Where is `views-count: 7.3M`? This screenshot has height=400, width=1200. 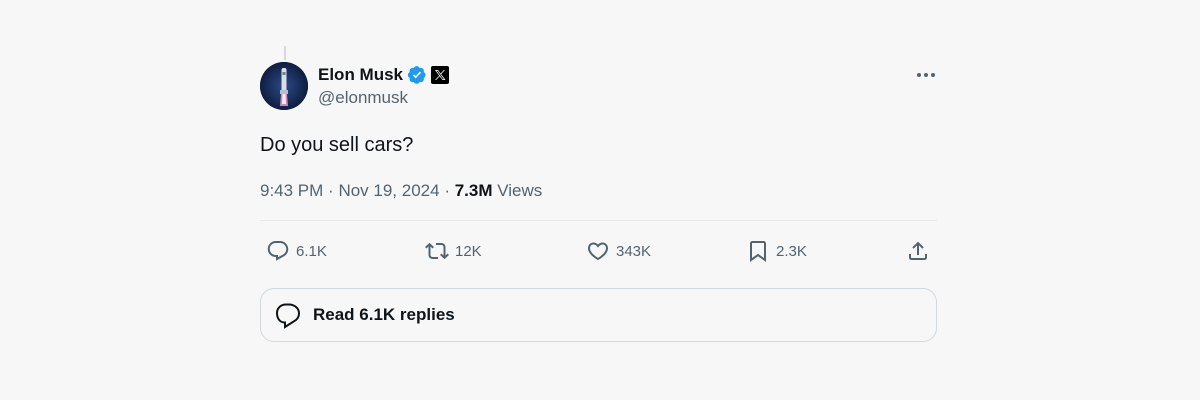
views-count: 7.3M is located at coordinates (473, 190).